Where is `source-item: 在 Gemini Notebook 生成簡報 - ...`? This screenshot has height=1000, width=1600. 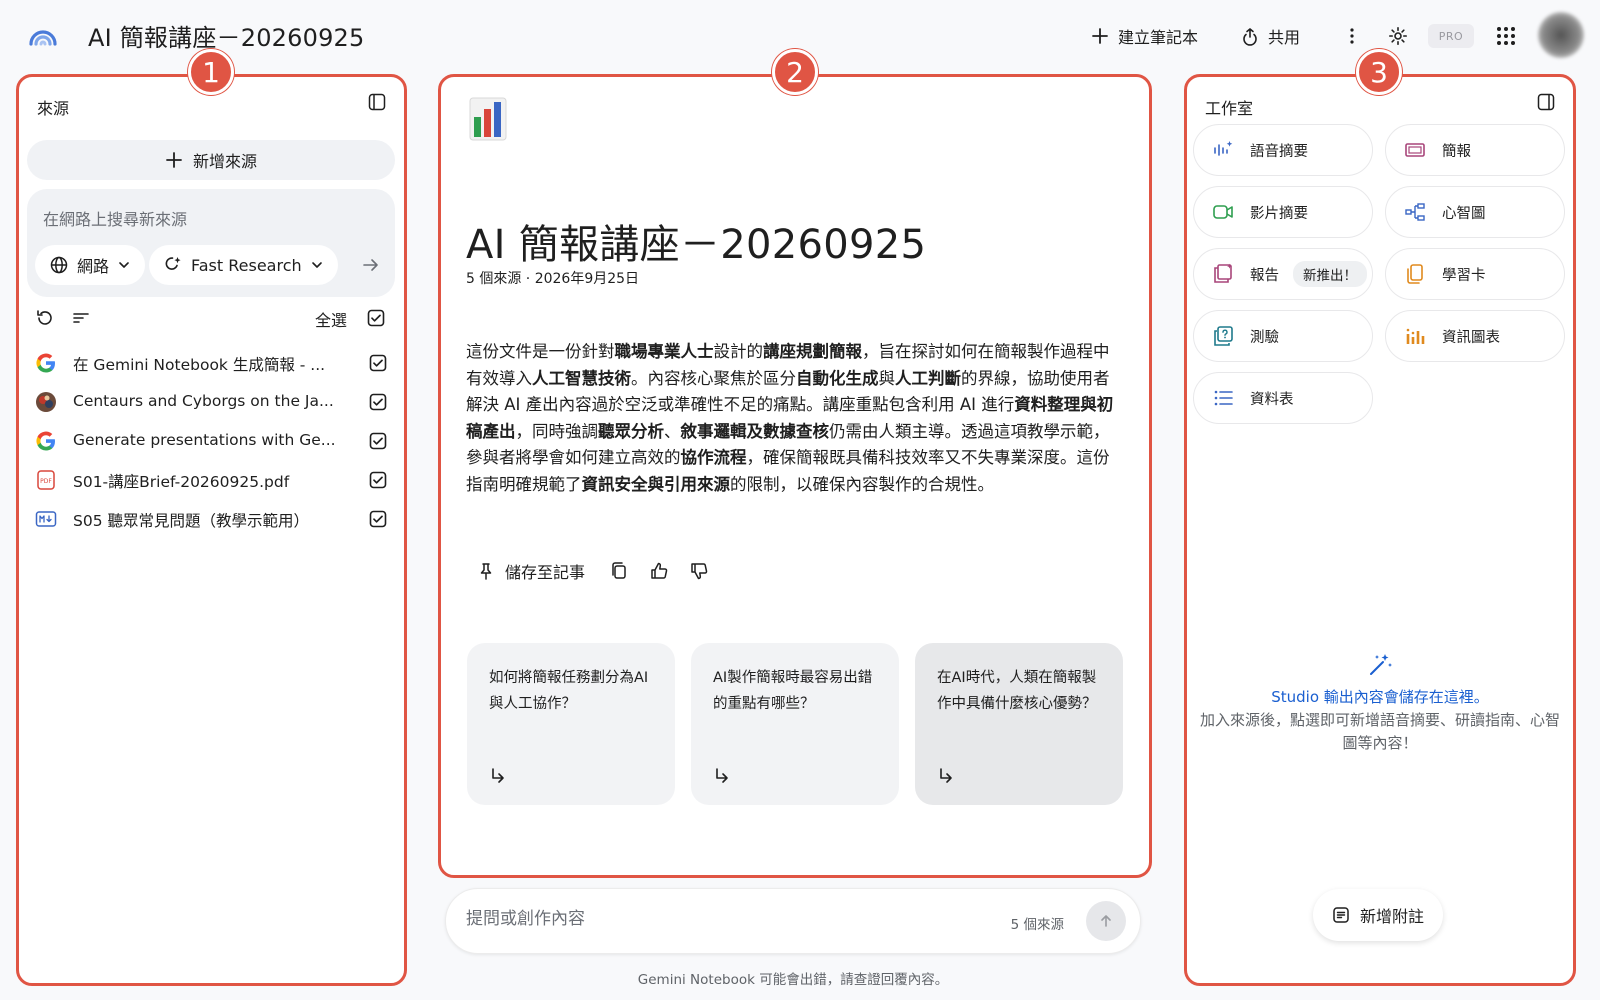 source-item: 在 Gemini Notebook 生成簡報 - ... is located at coordinates (211, 363).